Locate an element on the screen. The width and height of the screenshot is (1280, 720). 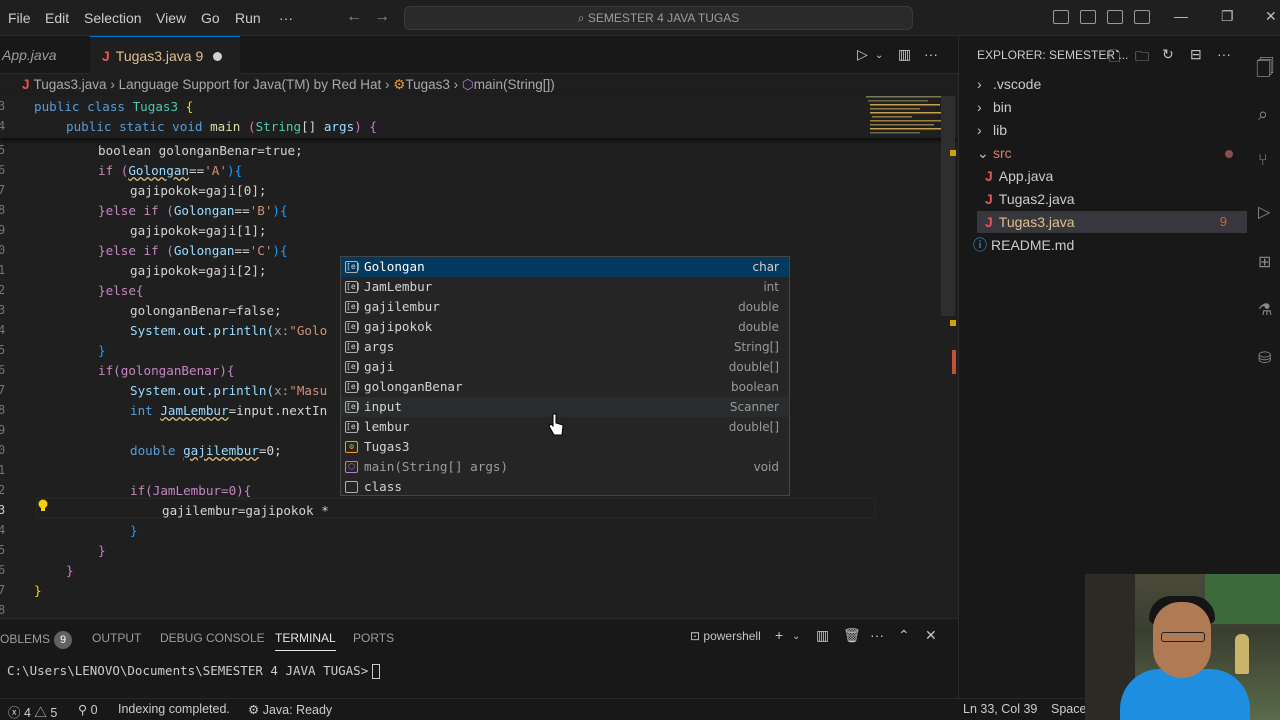
tab-output: OUTPUT is located at coordinates (116, 638).